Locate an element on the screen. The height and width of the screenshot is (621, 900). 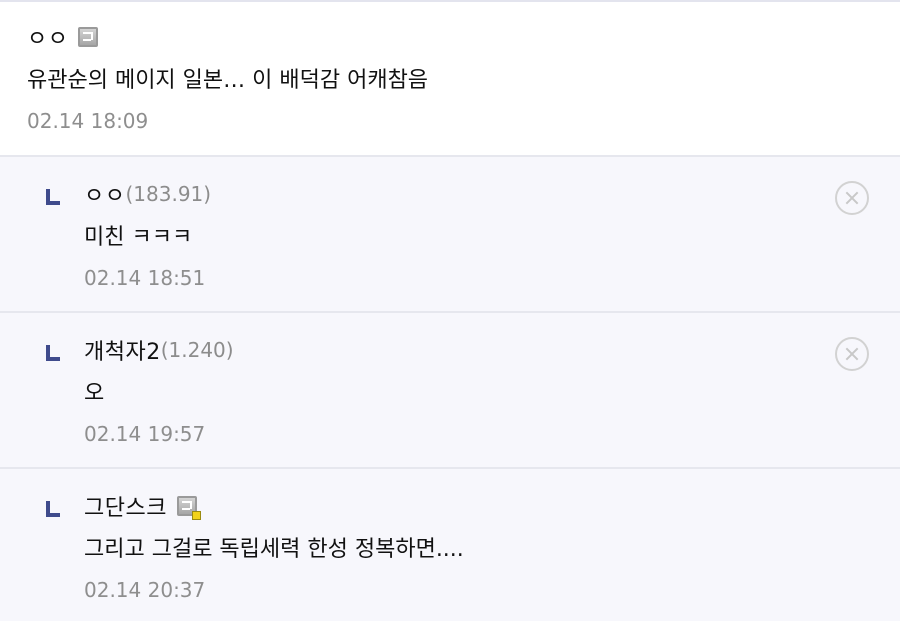
reply-nickname: 개척자2 is located at coordinates (122, 350).